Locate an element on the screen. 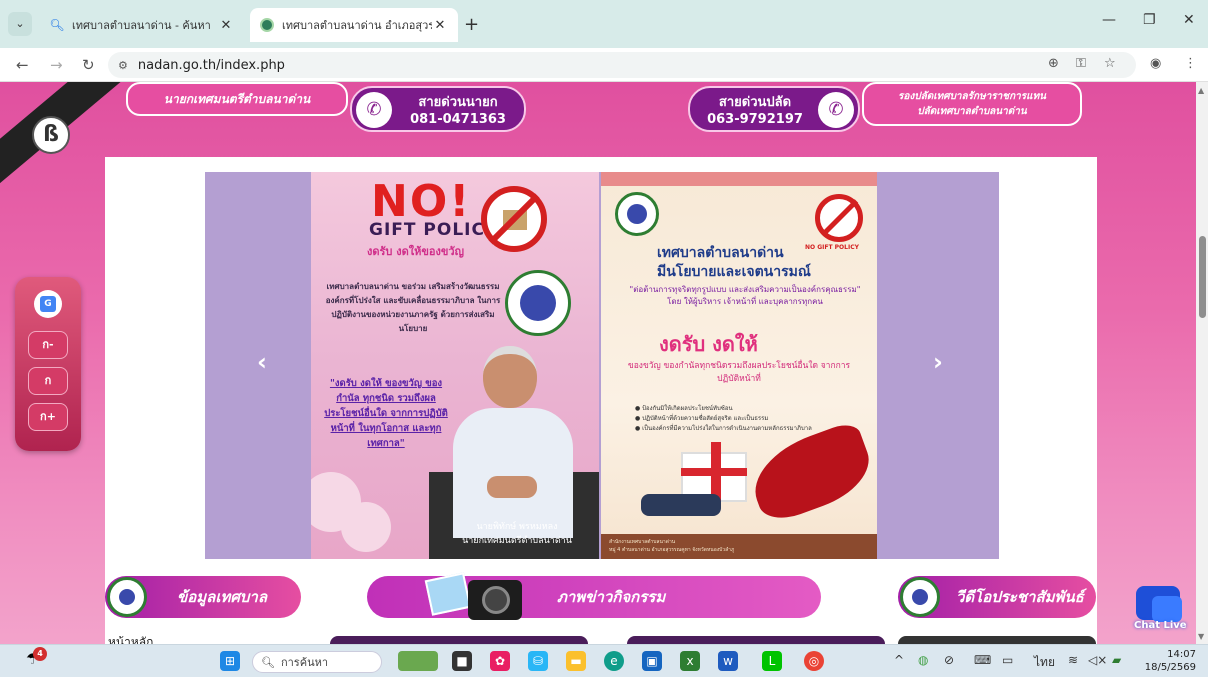  mourning-ribbon-icon: ß is located at coordinates (51, 135).